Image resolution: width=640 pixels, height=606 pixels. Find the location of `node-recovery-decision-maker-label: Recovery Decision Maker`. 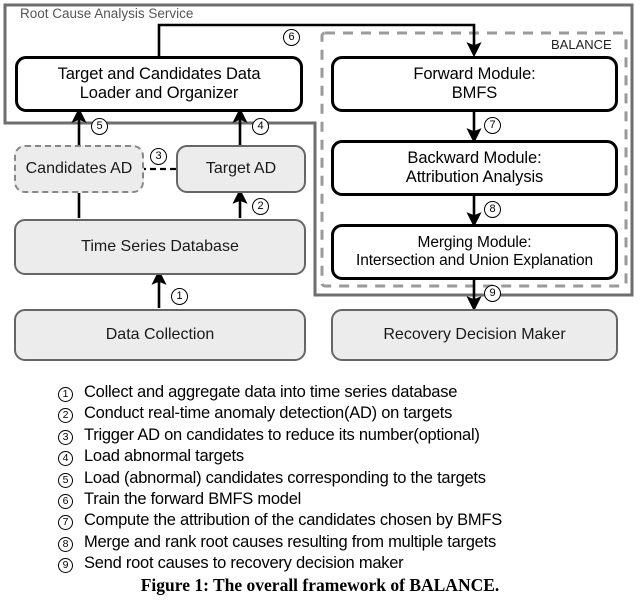

node-recovery-decision-maker-label: Recovery Decision Maker is located at coordinates (474, 334).